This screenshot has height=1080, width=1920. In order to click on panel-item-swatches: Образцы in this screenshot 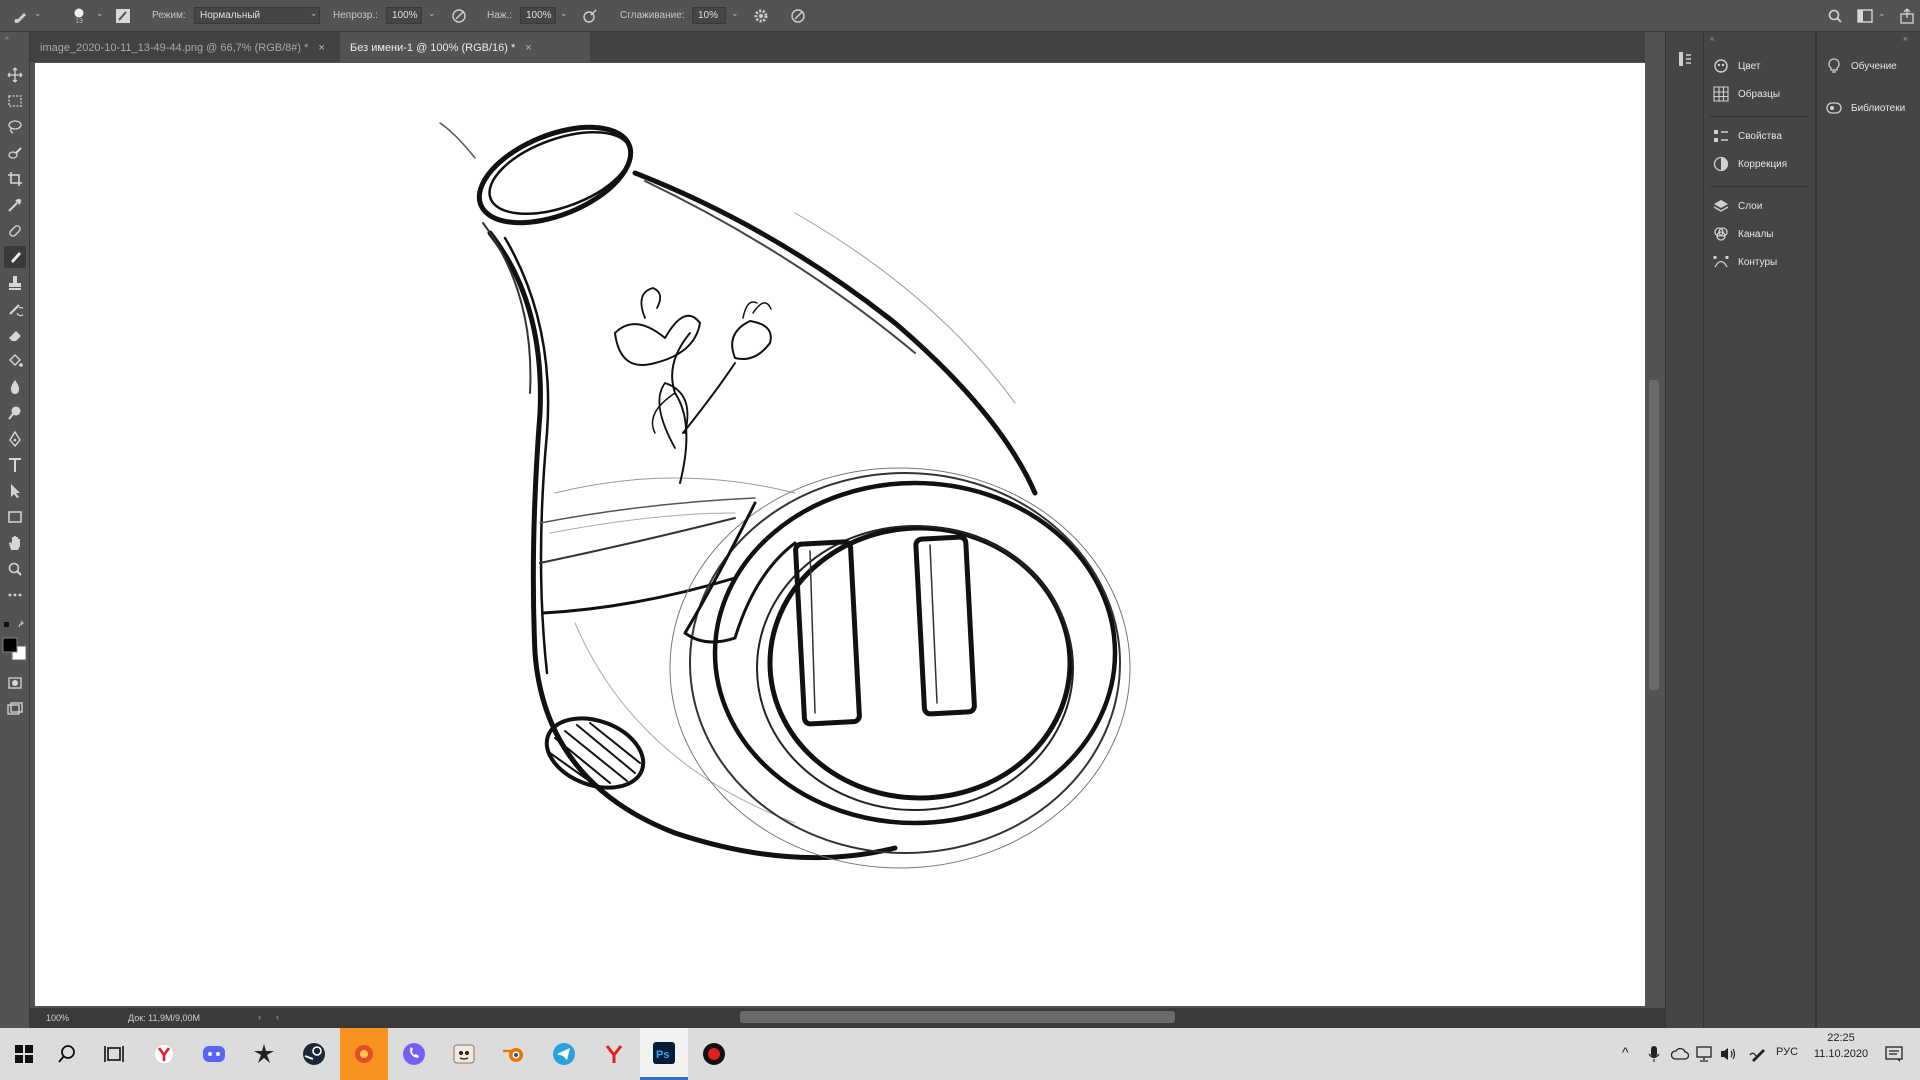, I will do `click(1746, 94)`.